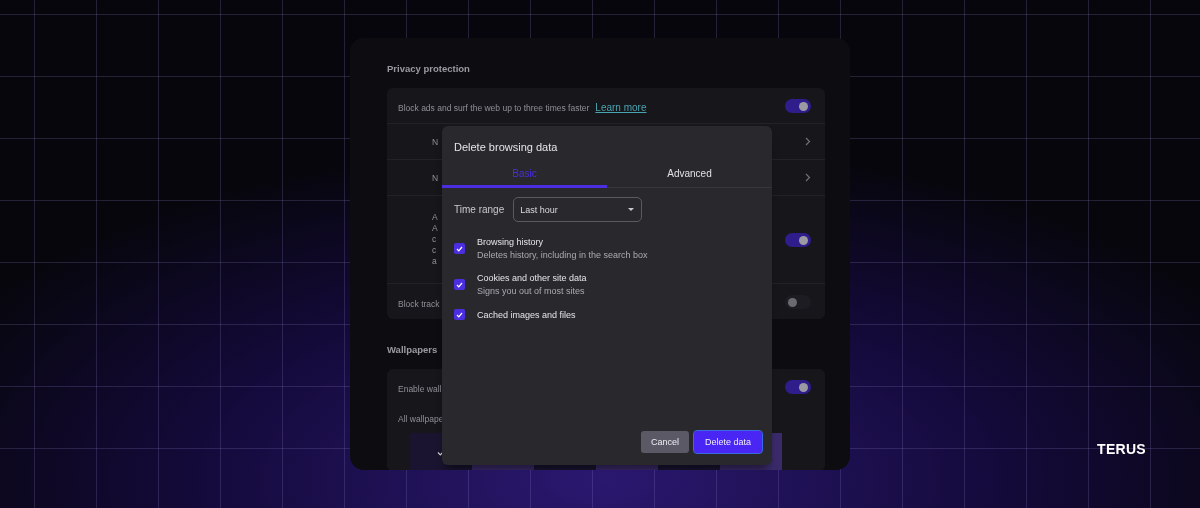 The width and height of the screenshot is (1200, 508). What do you see at coordinates (562, 255) in the screenshot?
I see `option-description: Deletes history, including in the search box` at bounding box center [562, 255].